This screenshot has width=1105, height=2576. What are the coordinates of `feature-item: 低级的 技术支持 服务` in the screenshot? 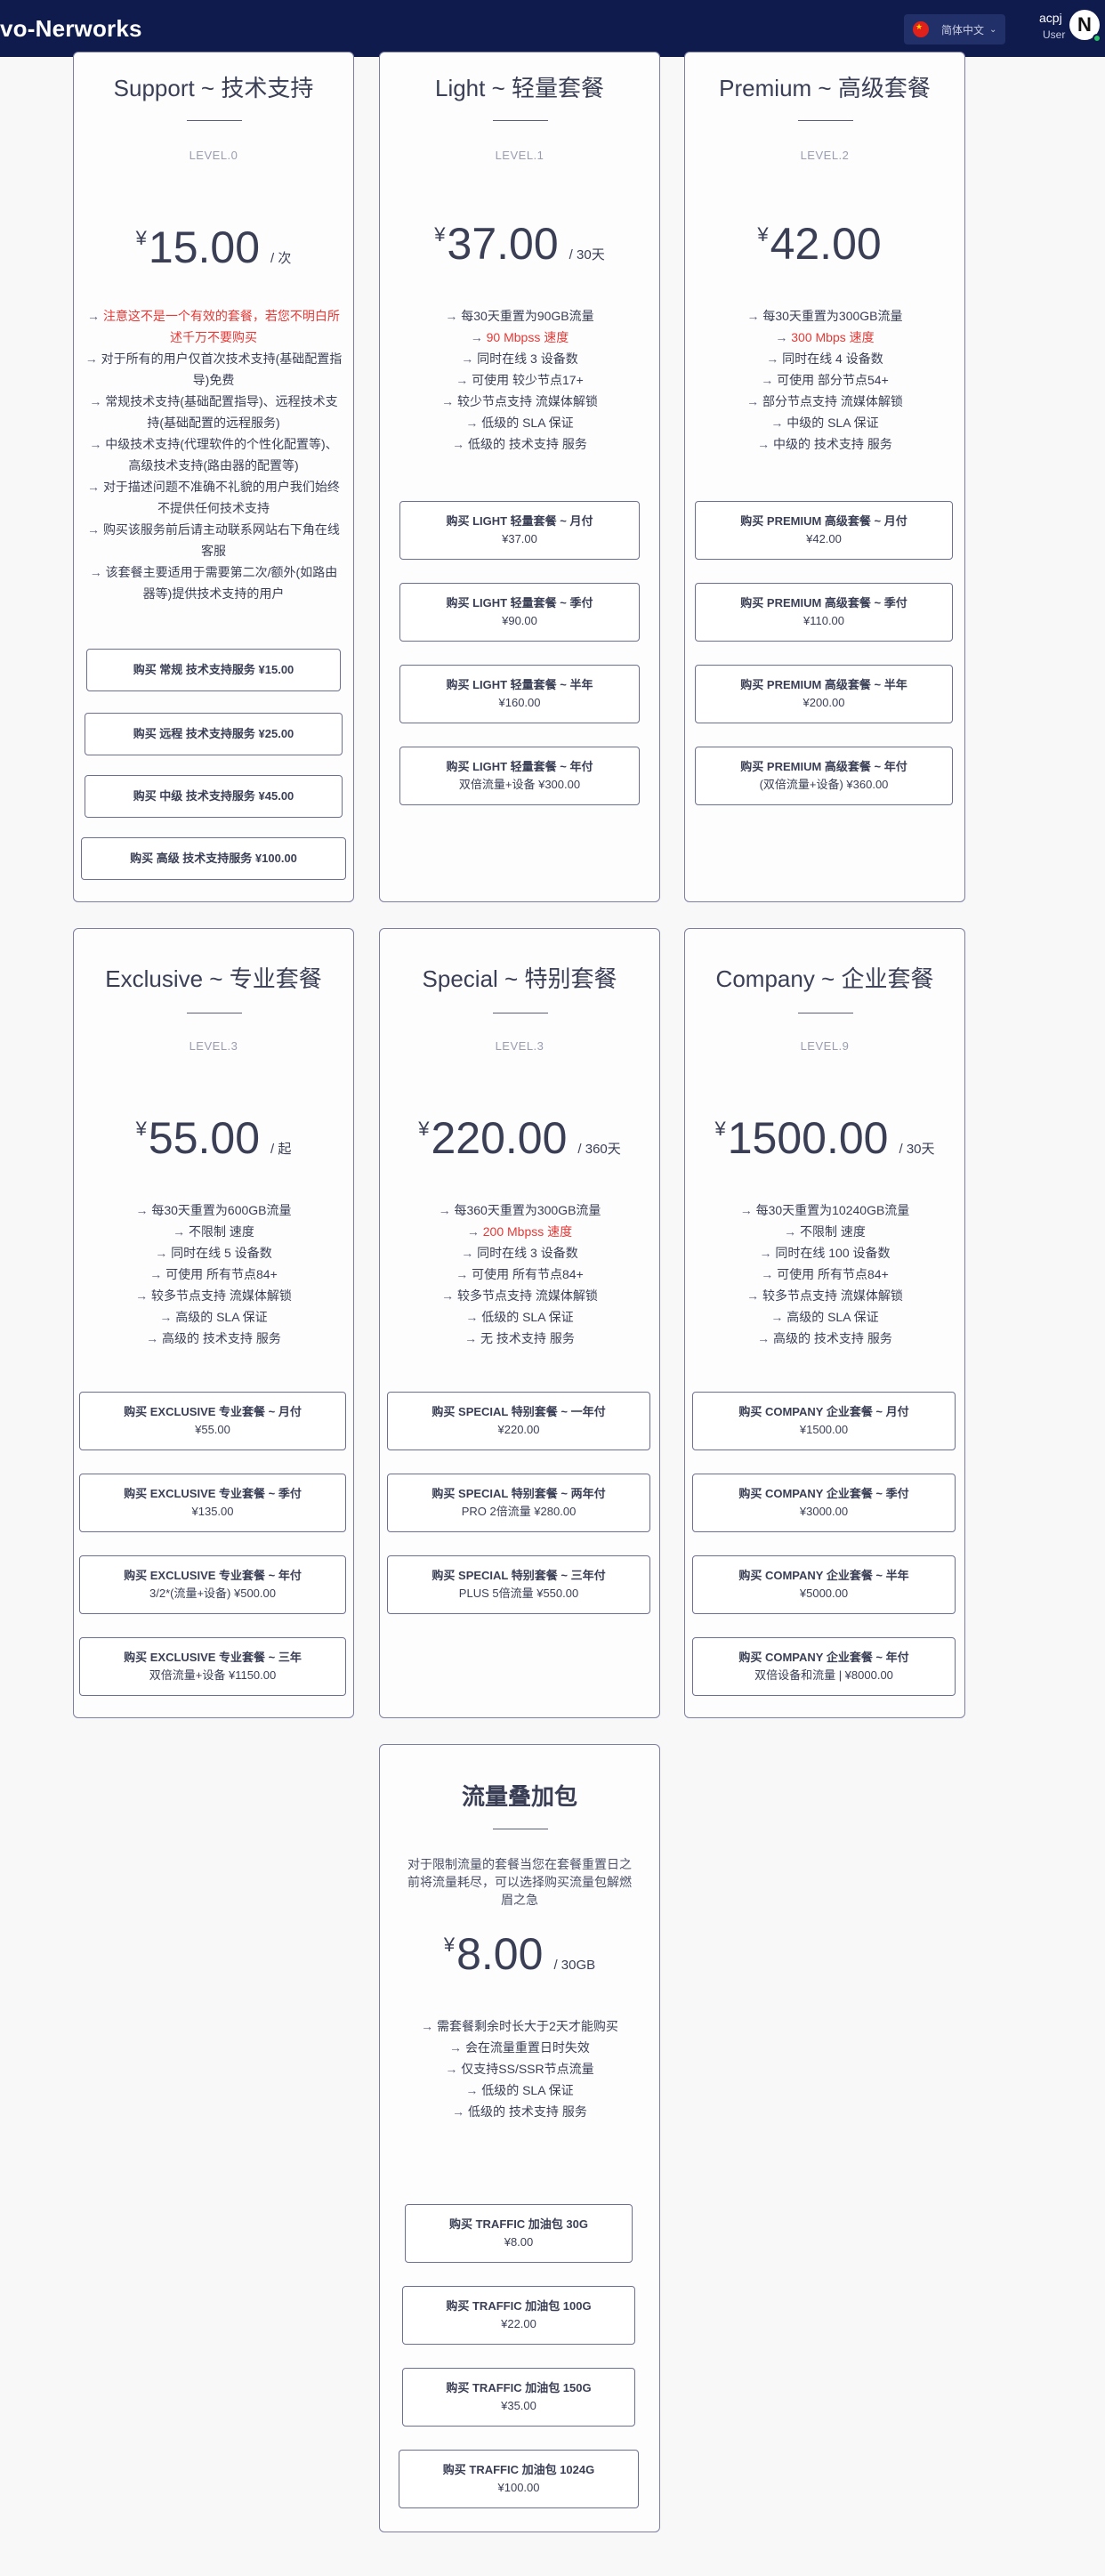 It's located at (520, 444).